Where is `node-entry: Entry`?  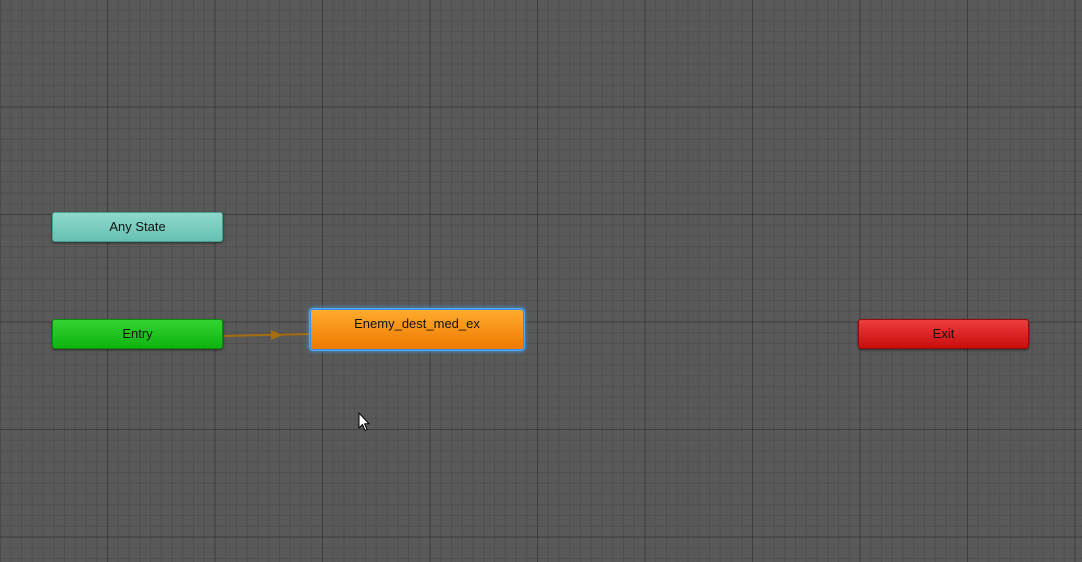
node-entry: Entry is located at coordinates (137, 334).